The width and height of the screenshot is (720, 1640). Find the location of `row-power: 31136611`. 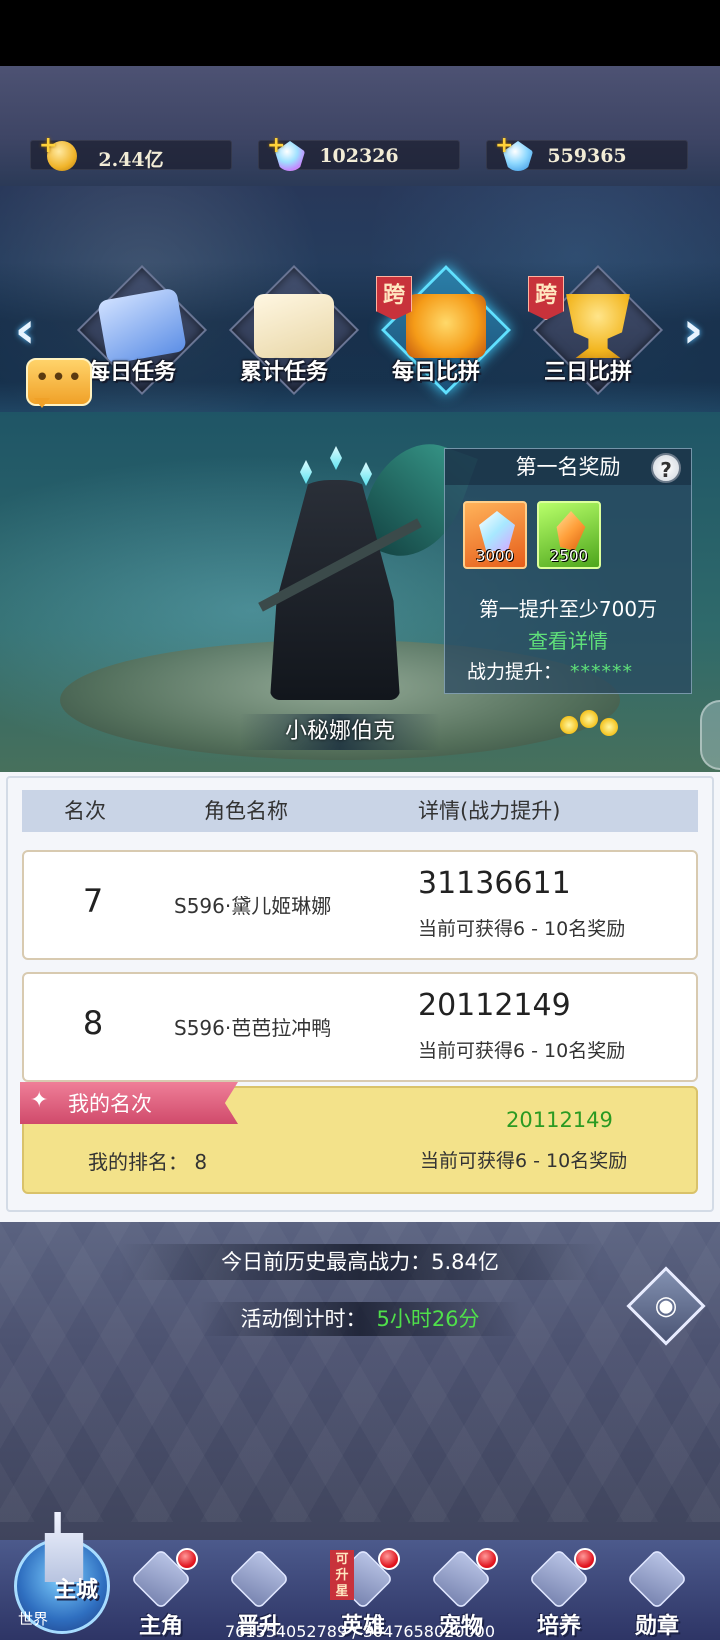

row-power: 31136611 is located at coordinates (494, 883).